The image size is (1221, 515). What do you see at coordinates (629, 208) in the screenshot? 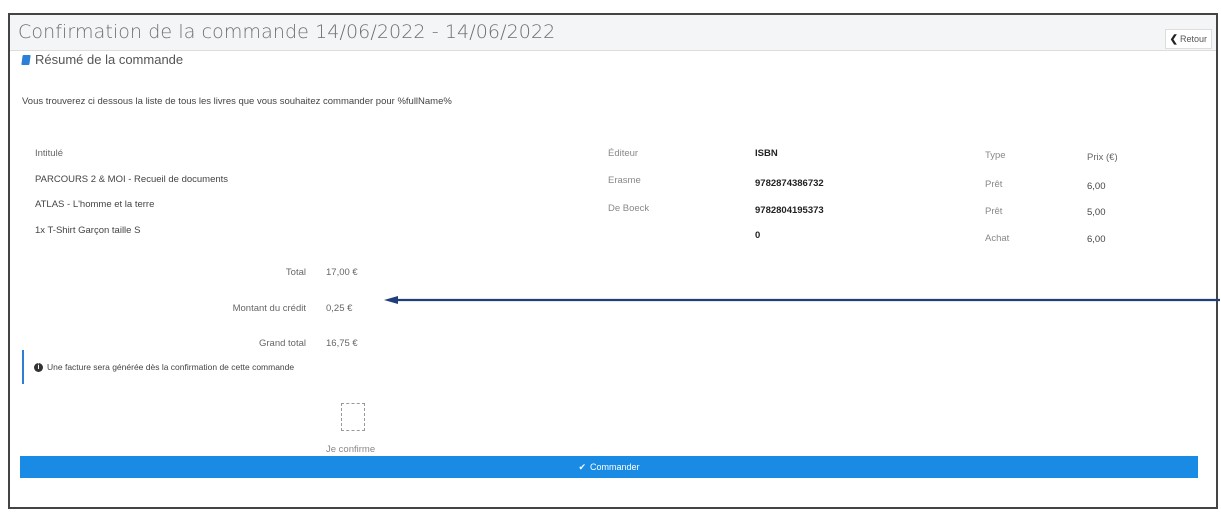
I see `row-2-publisher: De Boeck` at bounding box center [629, 208].